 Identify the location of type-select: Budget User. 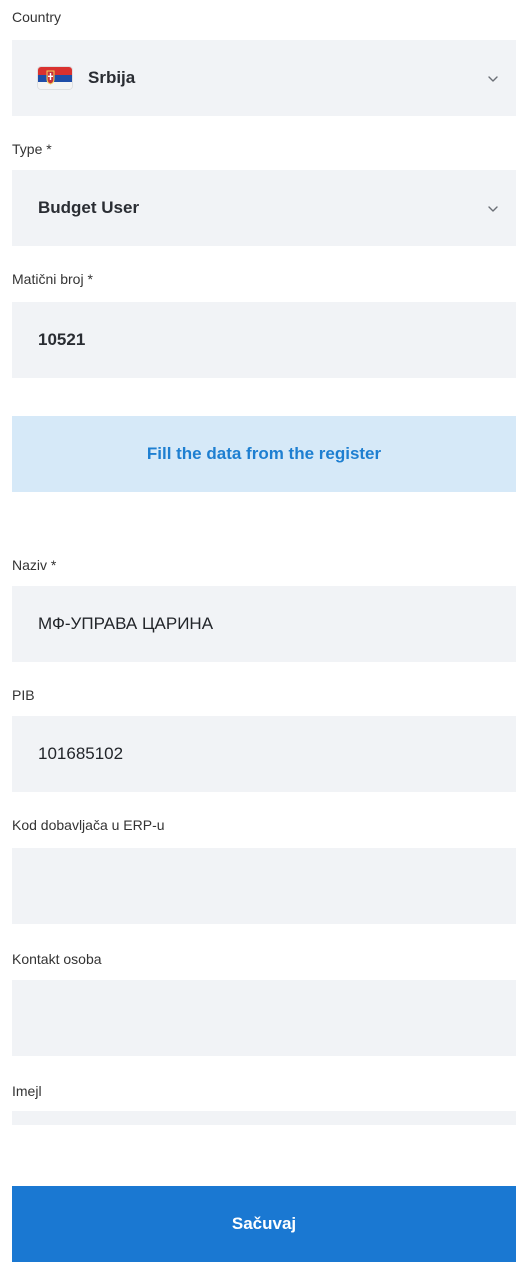
(264, 208).